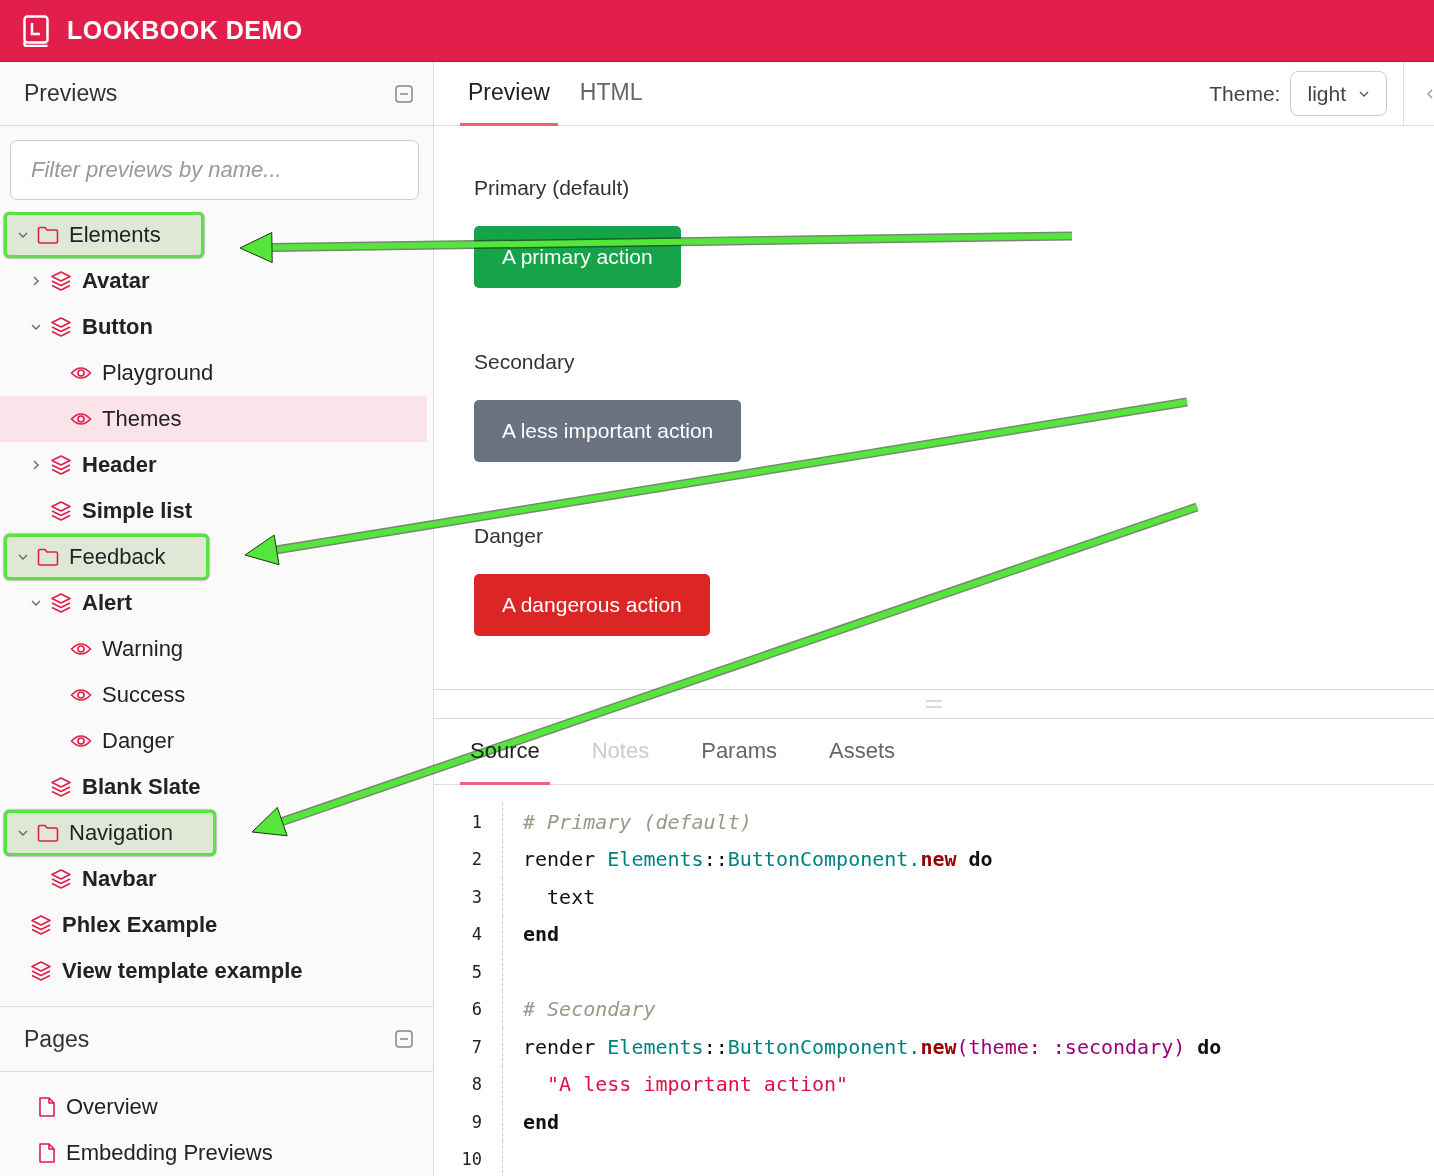 Image resolution: width=1434 pixels, height=1176 pixels. What do you see at coordinates (592, 605) in the screenshot?
I see `demo-button: A dangerous action` at bounding box center [592, 605].